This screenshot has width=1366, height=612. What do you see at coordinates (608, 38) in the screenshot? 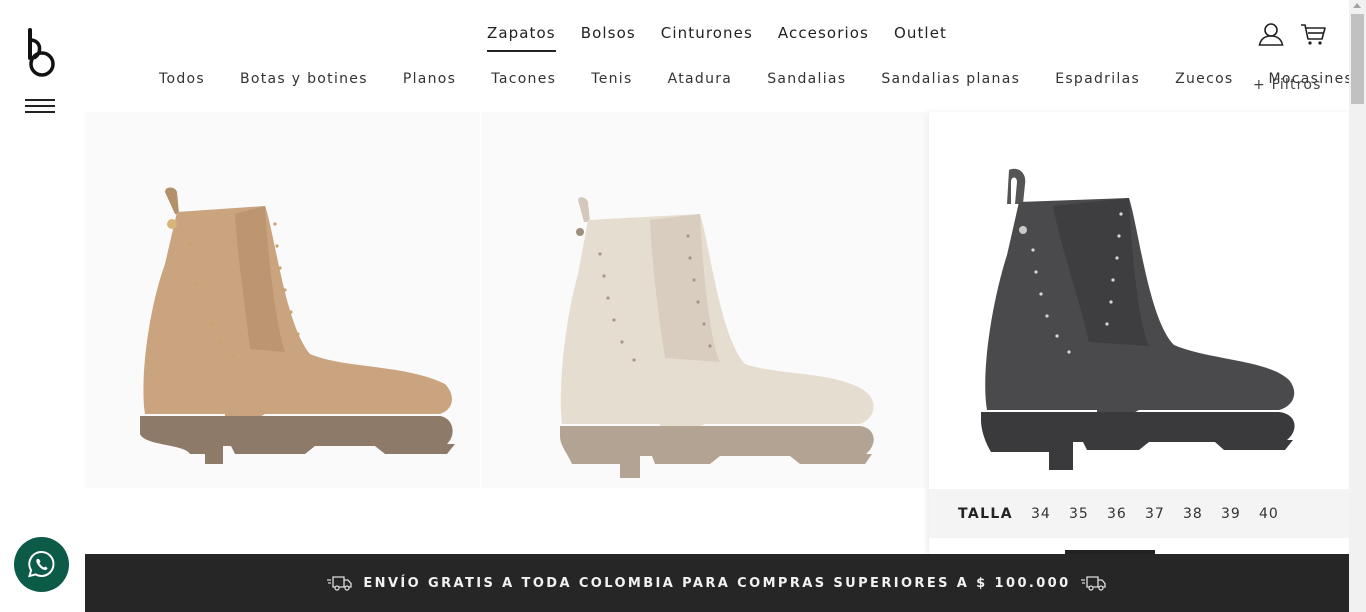
I see `nav-bolsos: Bolsos` at bounding box center [608, 38].